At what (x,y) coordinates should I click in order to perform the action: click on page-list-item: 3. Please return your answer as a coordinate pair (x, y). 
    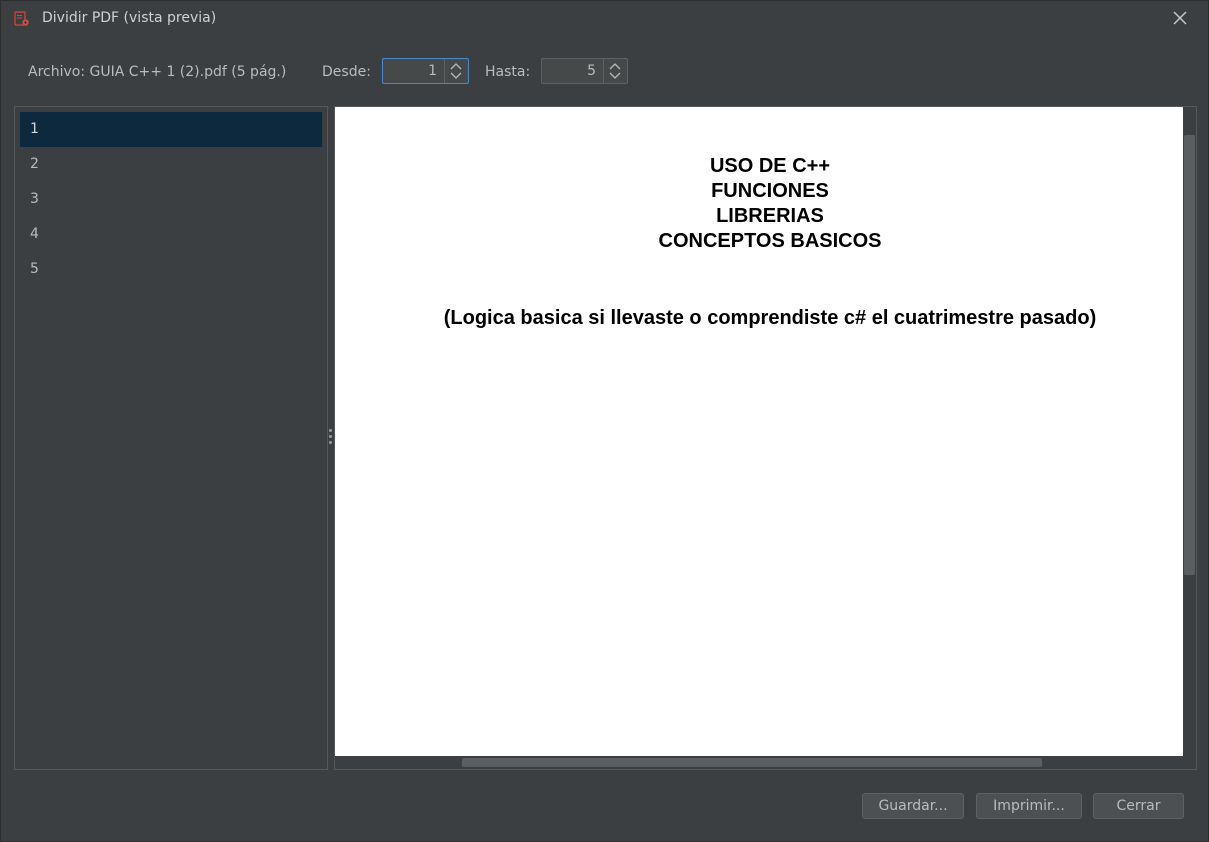
    Looking at the image, I should click on (171, 199).